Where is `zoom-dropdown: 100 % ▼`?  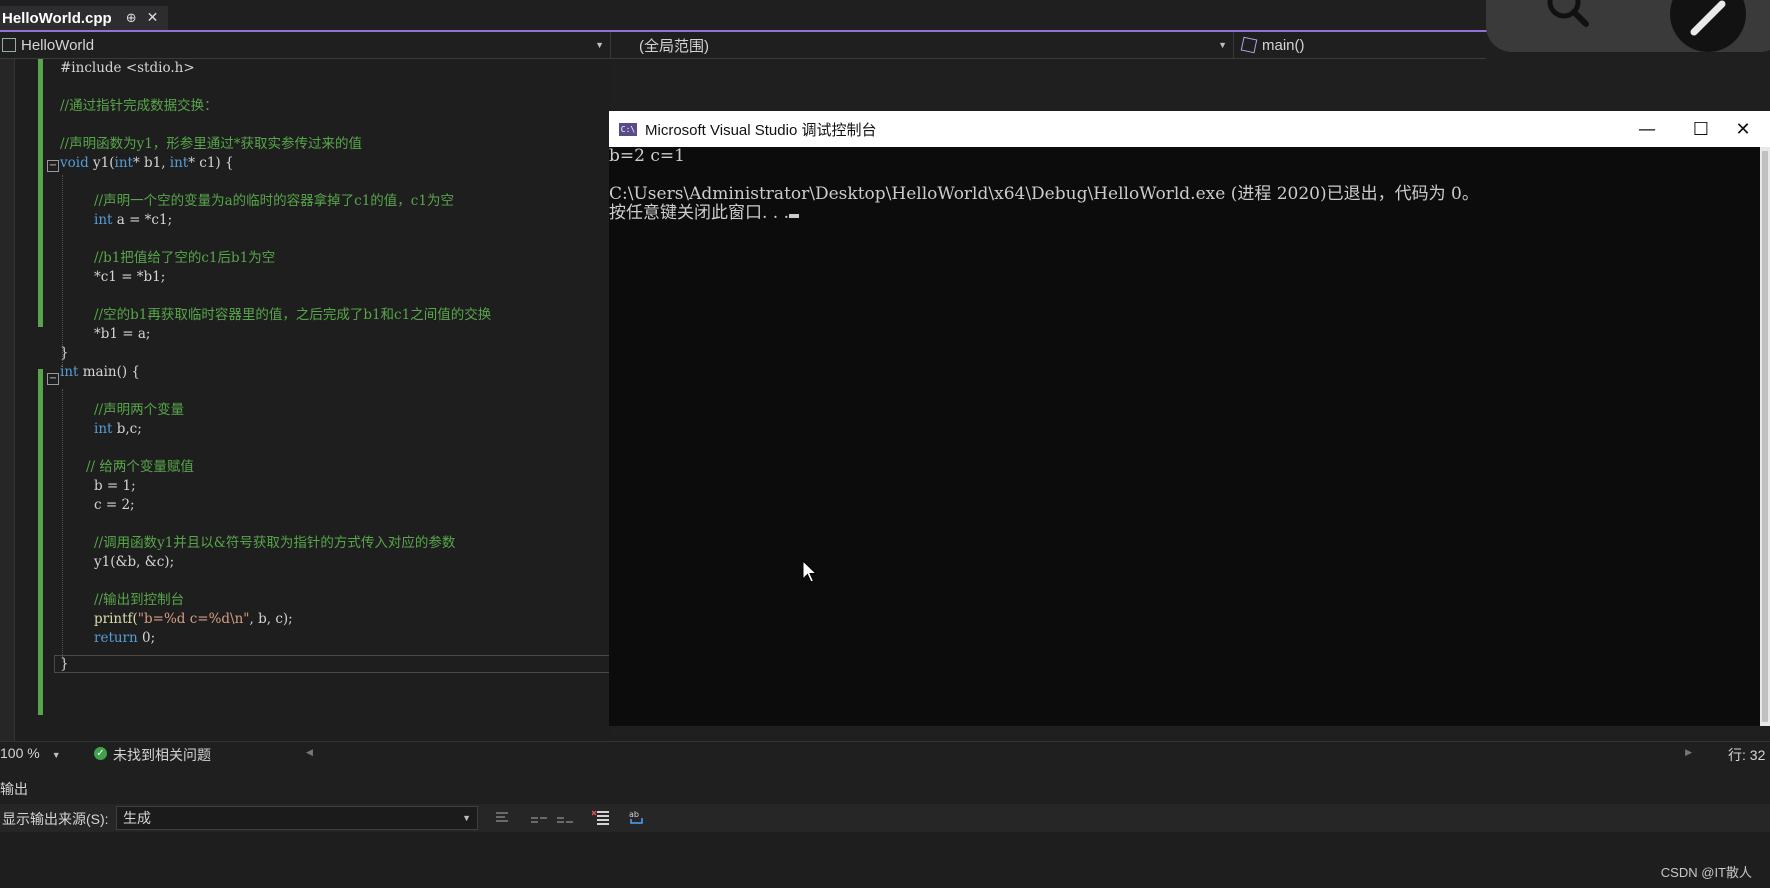
zoom-dropdown: 100 % ▼ is located at coordinates (30, 753).